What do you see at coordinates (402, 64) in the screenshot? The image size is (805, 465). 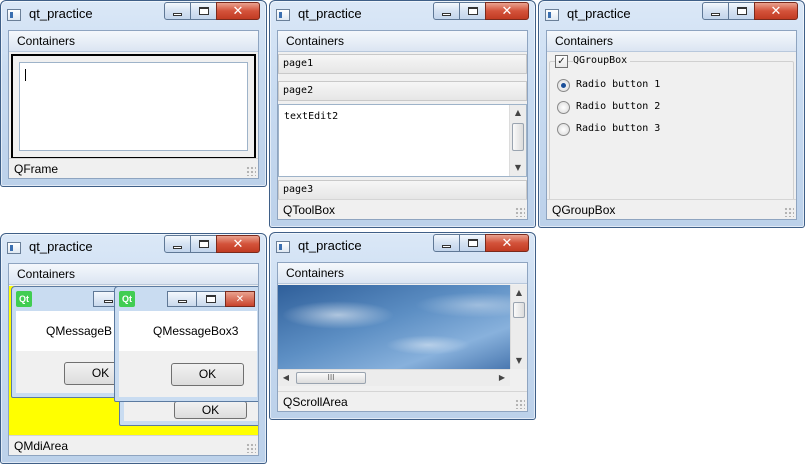 I see `toolbox-tab-page1: page1` at bounding box center [402, 64].